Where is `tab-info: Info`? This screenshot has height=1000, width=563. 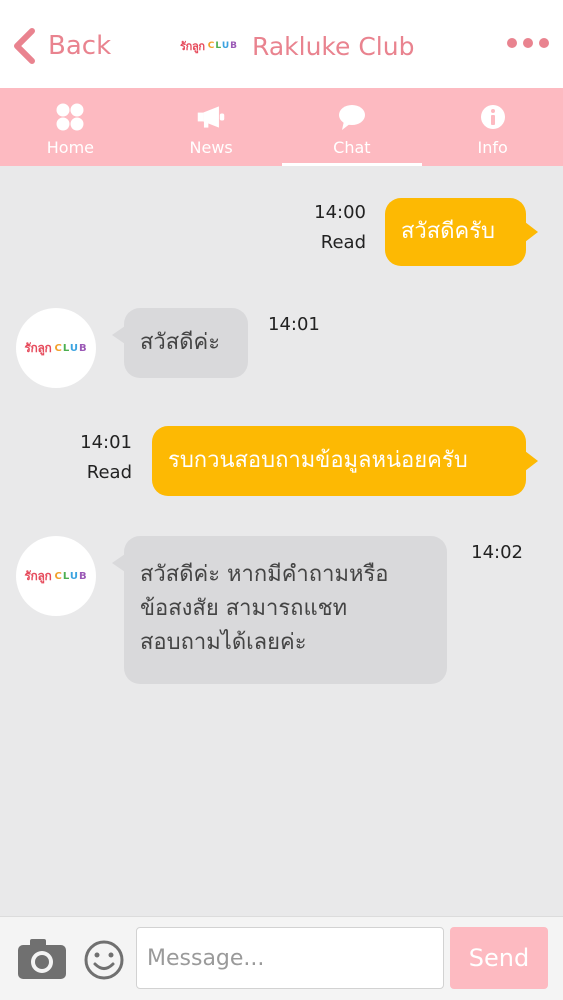
tab-info: Info is located at coordinates (492, 127).